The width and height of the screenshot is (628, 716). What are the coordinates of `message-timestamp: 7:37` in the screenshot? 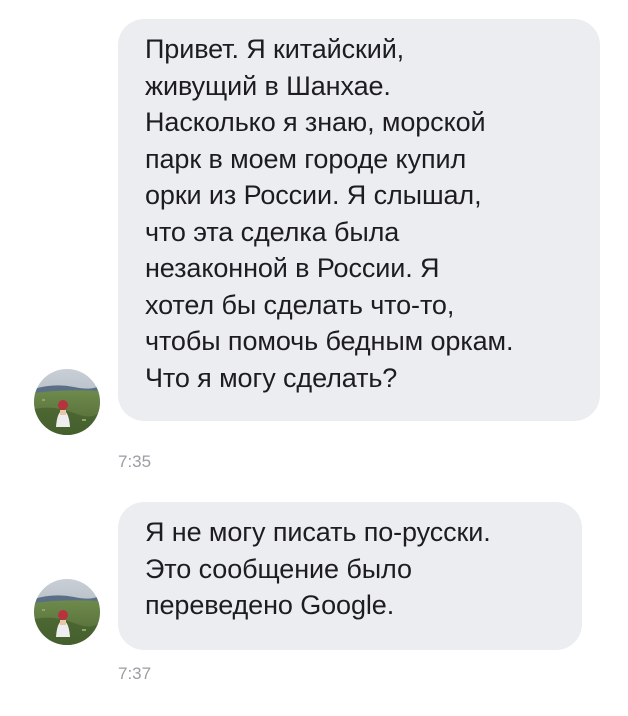 It's located at (135, 673).